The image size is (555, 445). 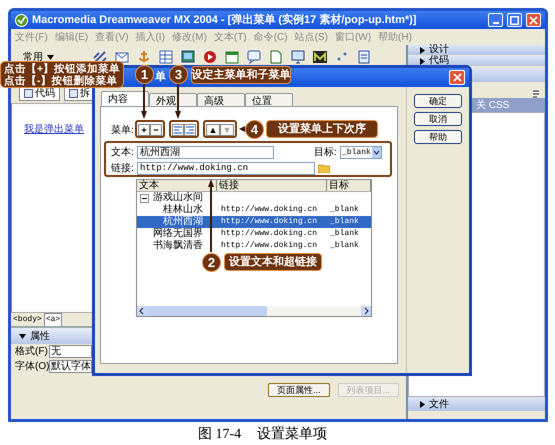 What do you see at coordinates (173, 99) in the screenshot?
I see `tab: 外观` at bounding box center [173, 99].